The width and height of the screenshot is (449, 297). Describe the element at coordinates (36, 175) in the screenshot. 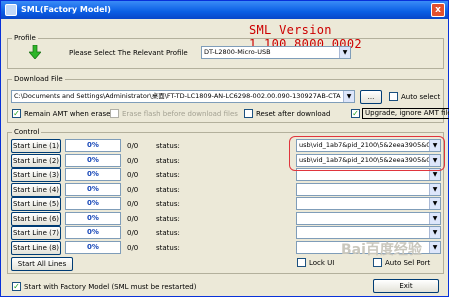

I see `start-line-button: Start Line (3)` at that location.